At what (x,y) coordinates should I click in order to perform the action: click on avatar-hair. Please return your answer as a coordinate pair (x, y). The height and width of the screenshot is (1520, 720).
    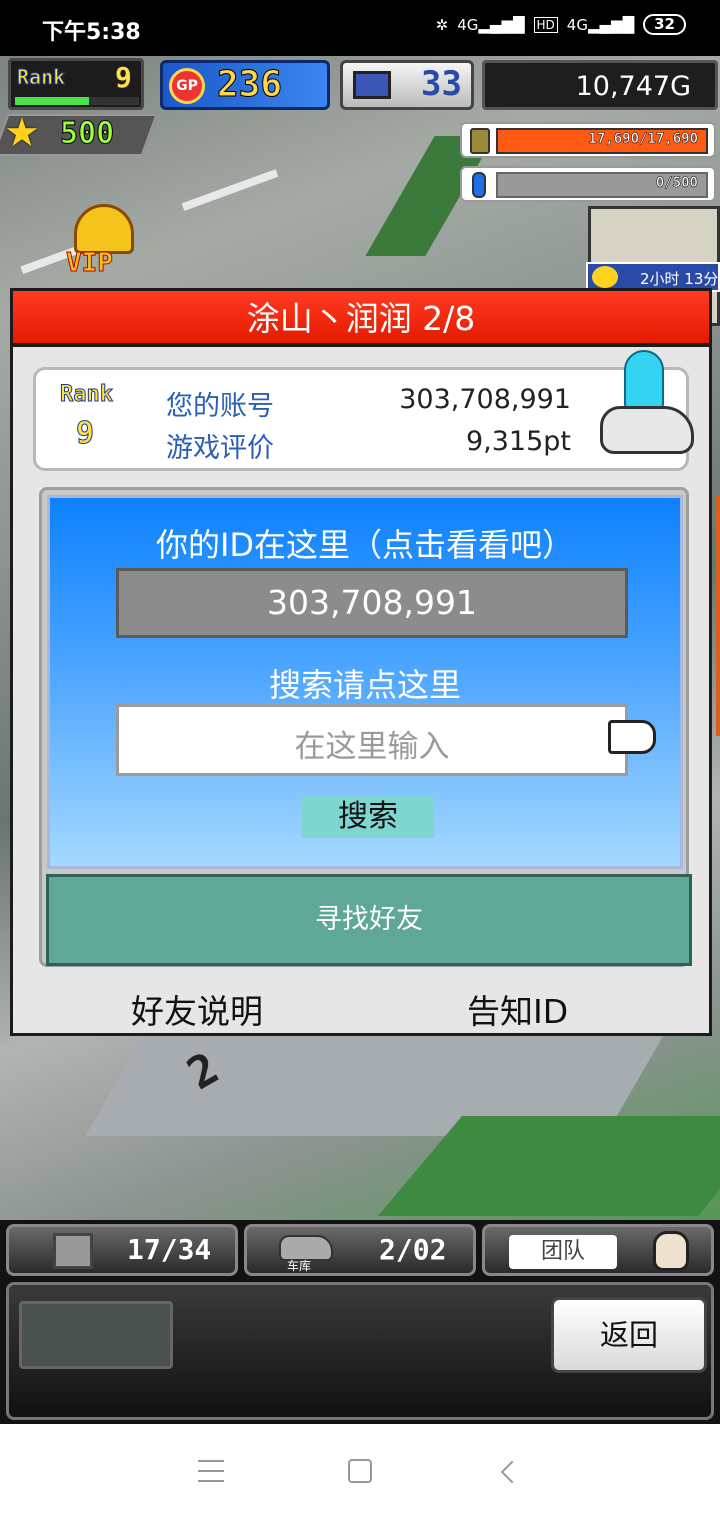
    Looking at the image, I should click on (644, 380).